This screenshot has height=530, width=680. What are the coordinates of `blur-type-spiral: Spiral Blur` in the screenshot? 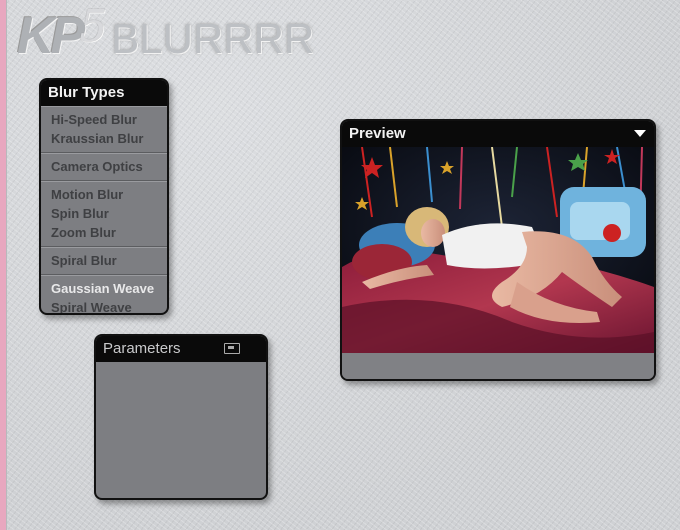 It's located at (104, 260).